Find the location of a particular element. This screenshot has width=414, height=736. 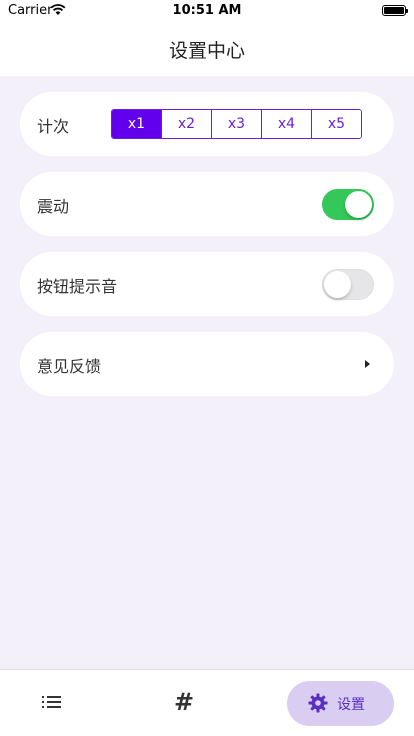

tab-bar: # 设置 is located at coordinates (207, 702).